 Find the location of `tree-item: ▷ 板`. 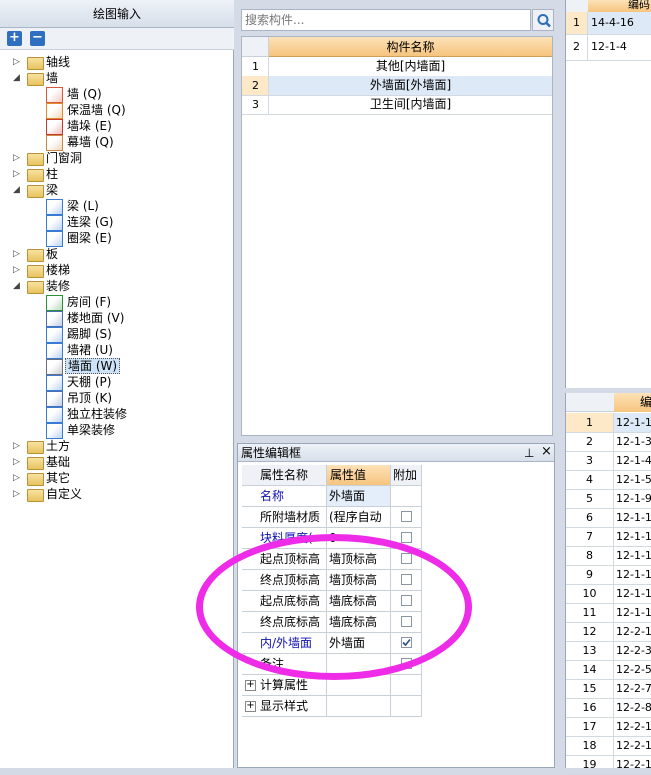

tree-item: ▷ 板 is located at coordinates (116, 254).